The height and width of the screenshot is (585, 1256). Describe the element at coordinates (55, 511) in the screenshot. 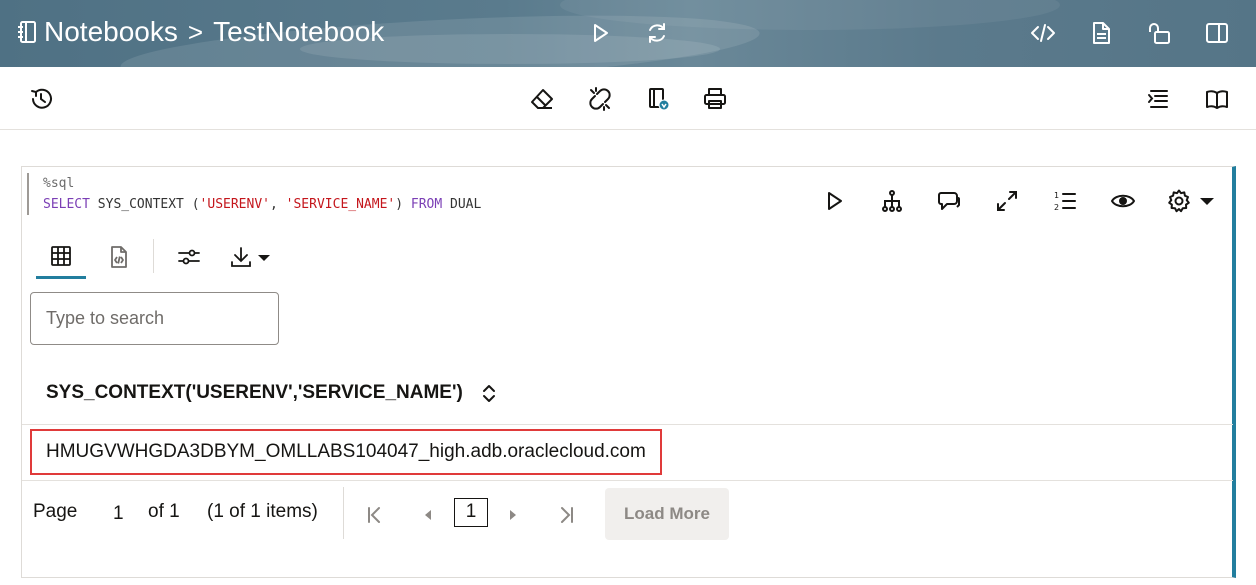

I see `page-label: Page` at that location.